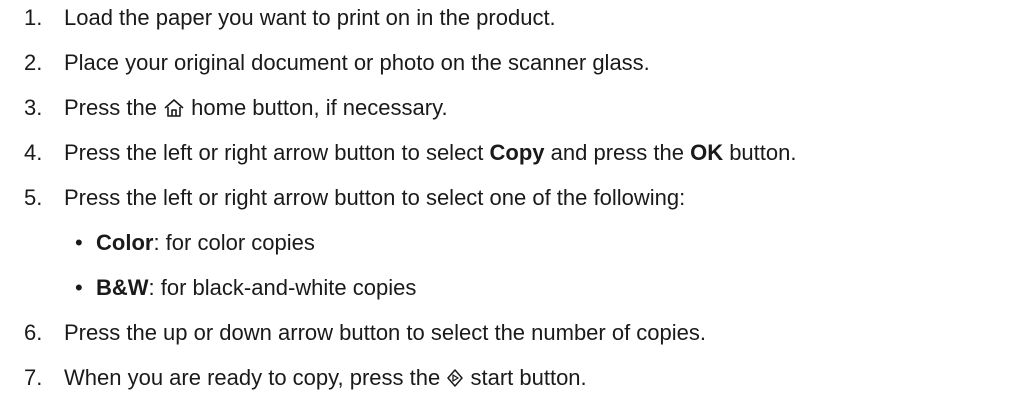 This screenshot has height=413, width=1029. I want to click on ok-label: OK, so click(707, 152).